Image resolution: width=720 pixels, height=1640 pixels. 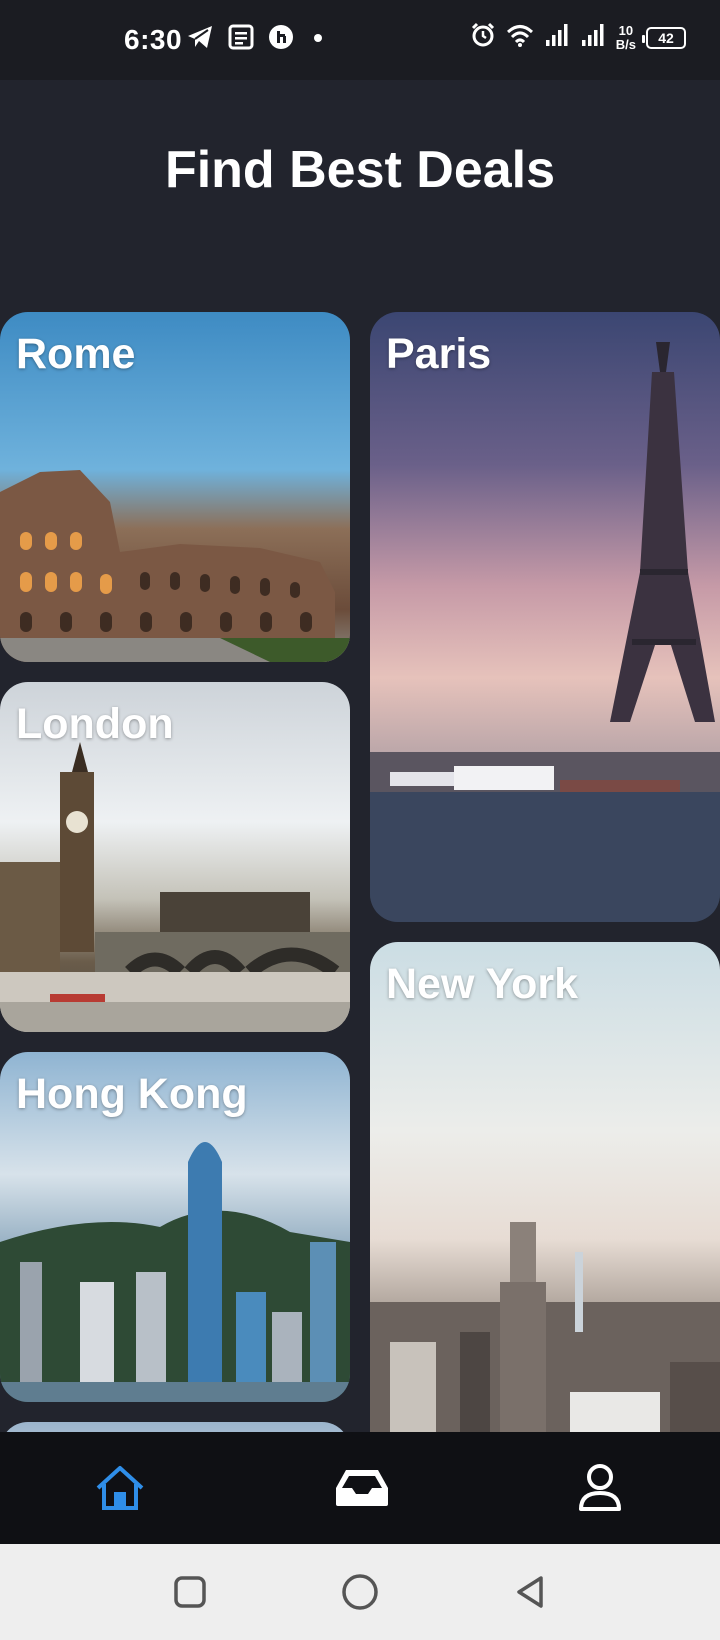 I want to click on destination-name: London, so click(x=95, y=724).